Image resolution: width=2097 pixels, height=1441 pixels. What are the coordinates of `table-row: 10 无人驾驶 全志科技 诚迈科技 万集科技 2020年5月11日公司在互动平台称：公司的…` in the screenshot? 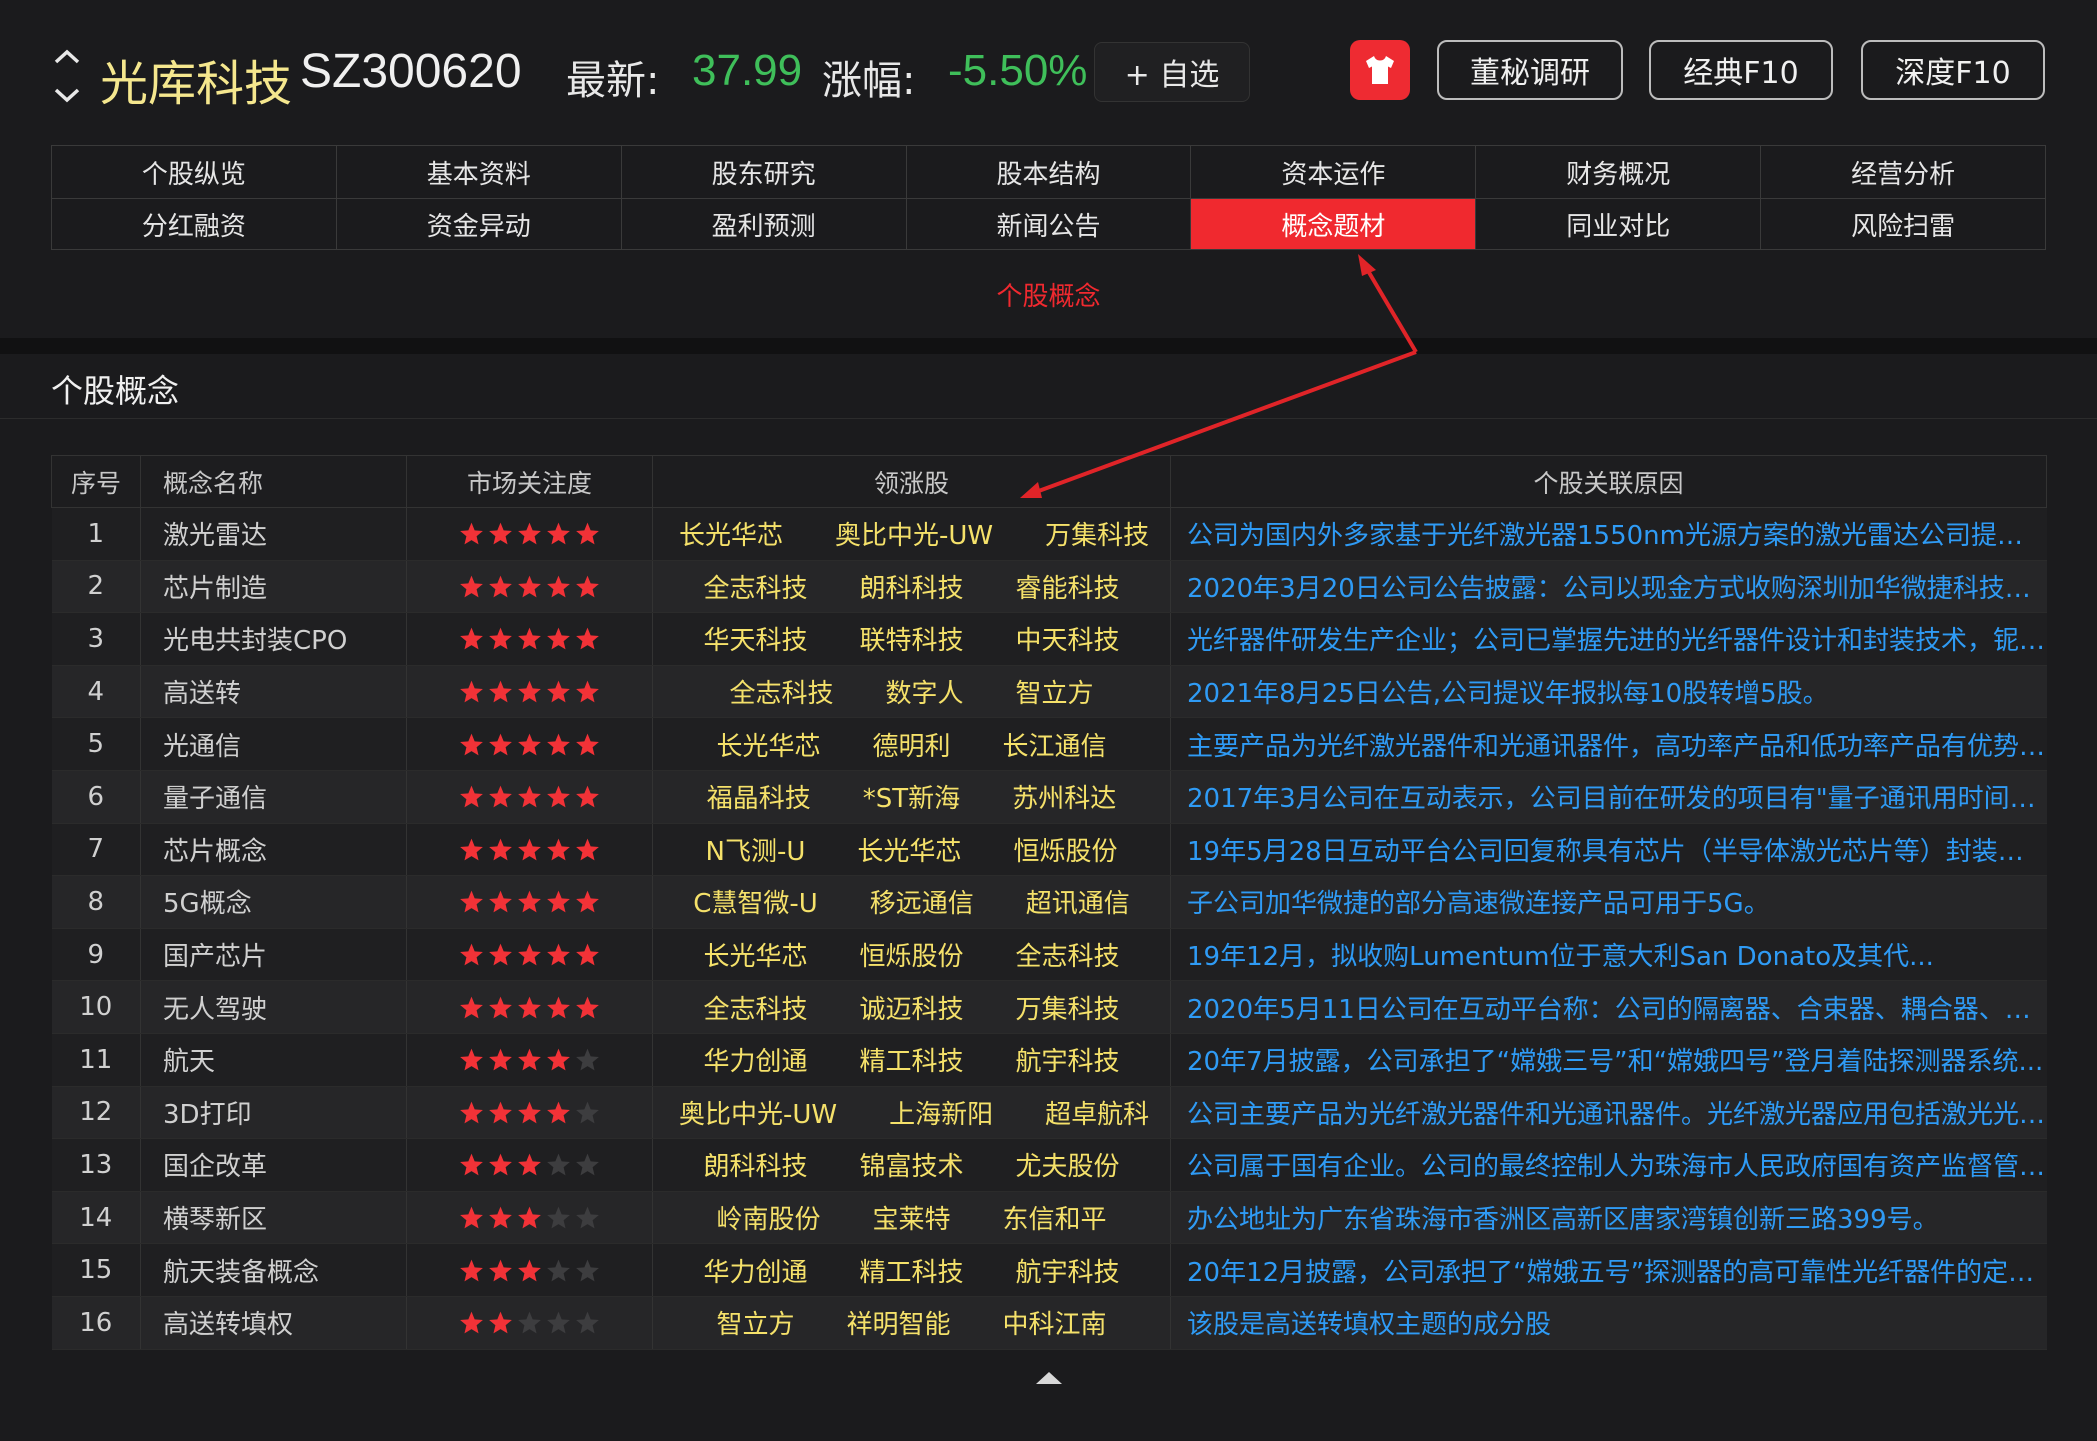 It's located at (1049, 1007).